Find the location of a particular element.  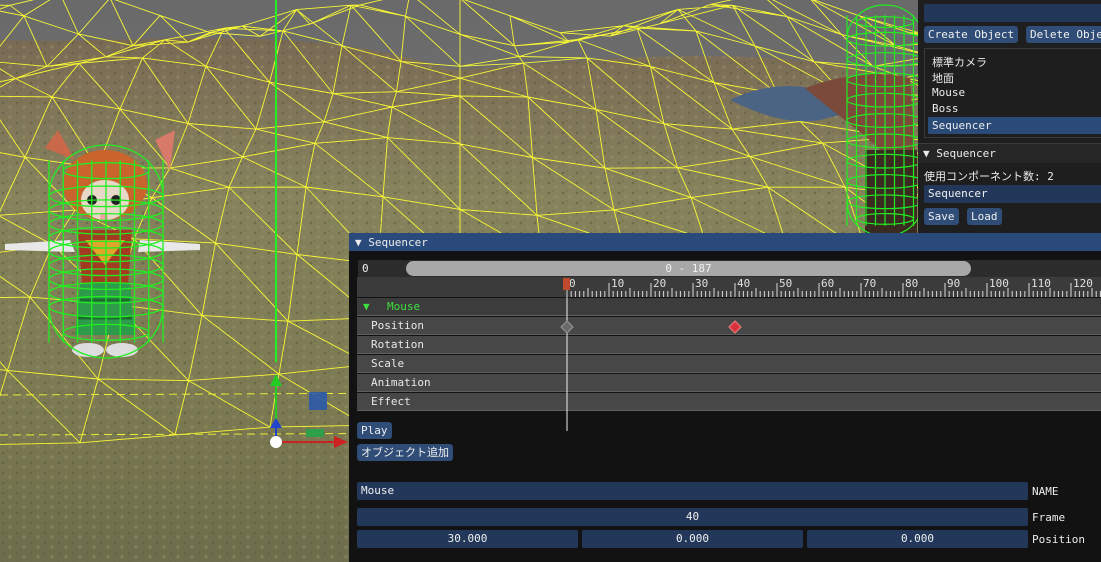

delete-object-button: Delete Obje is located at coordinates (1063, 34).